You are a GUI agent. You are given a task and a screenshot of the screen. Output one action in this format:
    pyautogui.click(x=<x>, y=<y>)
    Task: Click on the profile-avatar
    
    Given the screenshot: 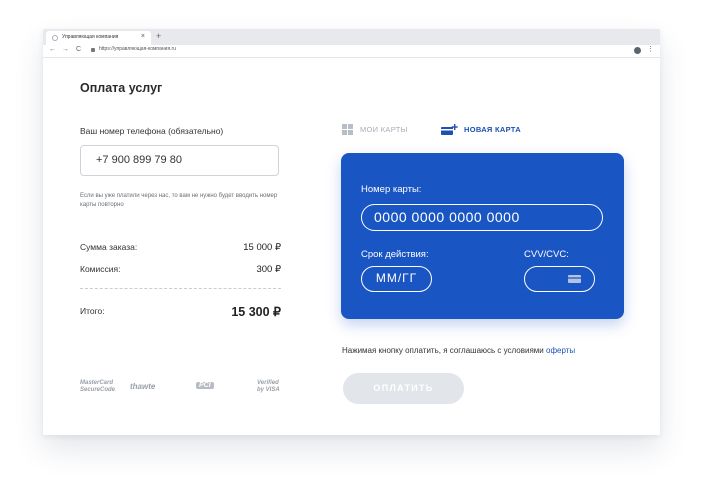 What is the action you would take?
    pyautogui.click(x=637, y=50)
    